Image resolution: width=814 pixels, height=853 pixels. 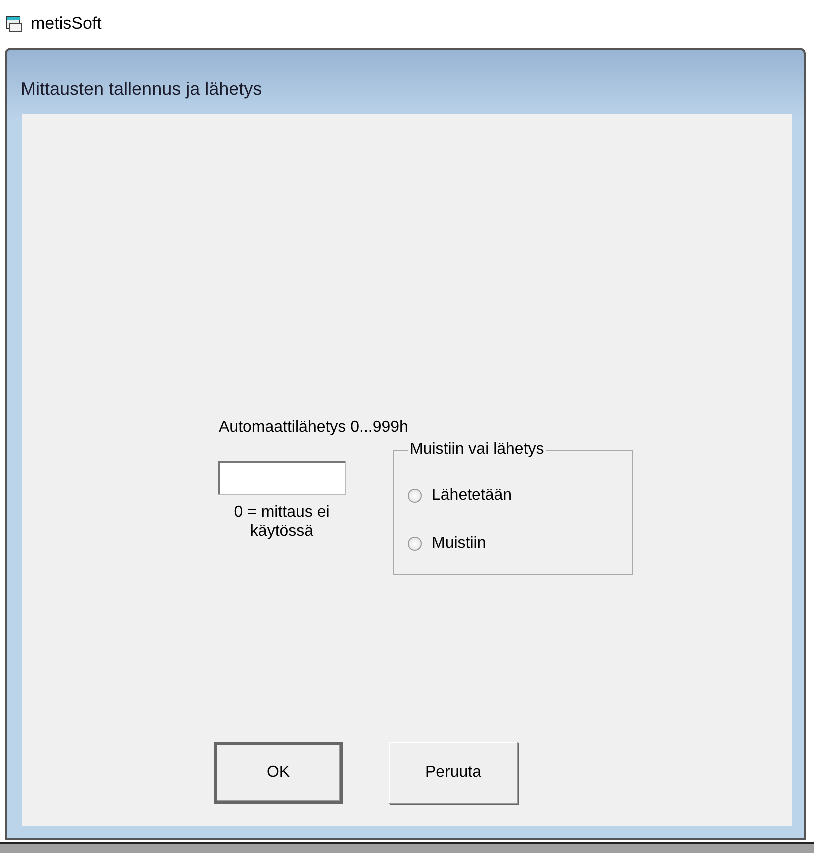 What do you see at coordinates (477, 450) in the screenshot?
I see `group-title: Muistiin vai lähetys` at bounding box center [477, 450].